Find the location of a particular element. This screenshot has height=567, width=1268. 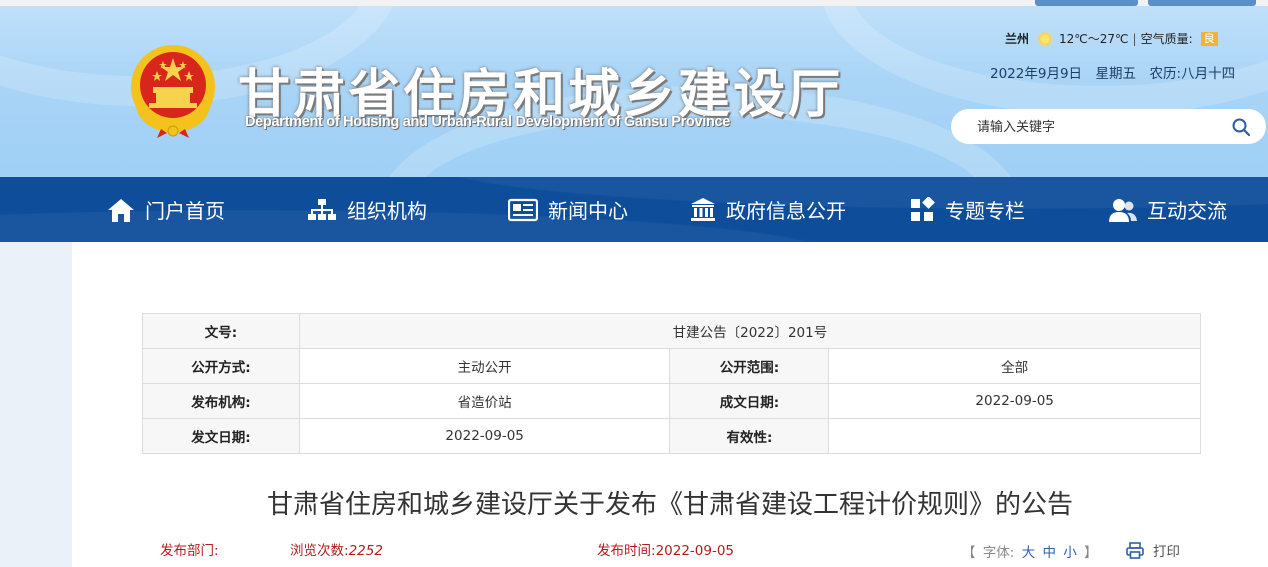

table-row: 公开方式: 主动公开 公开范围: 全部 is located at coordinates (671, 366).